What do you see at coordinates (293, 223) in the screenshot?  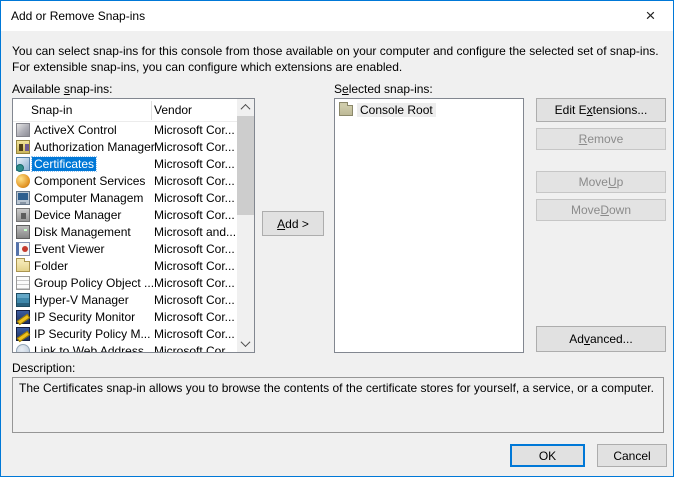 I see `add-button: Add >` at bounding box center [293, 223].